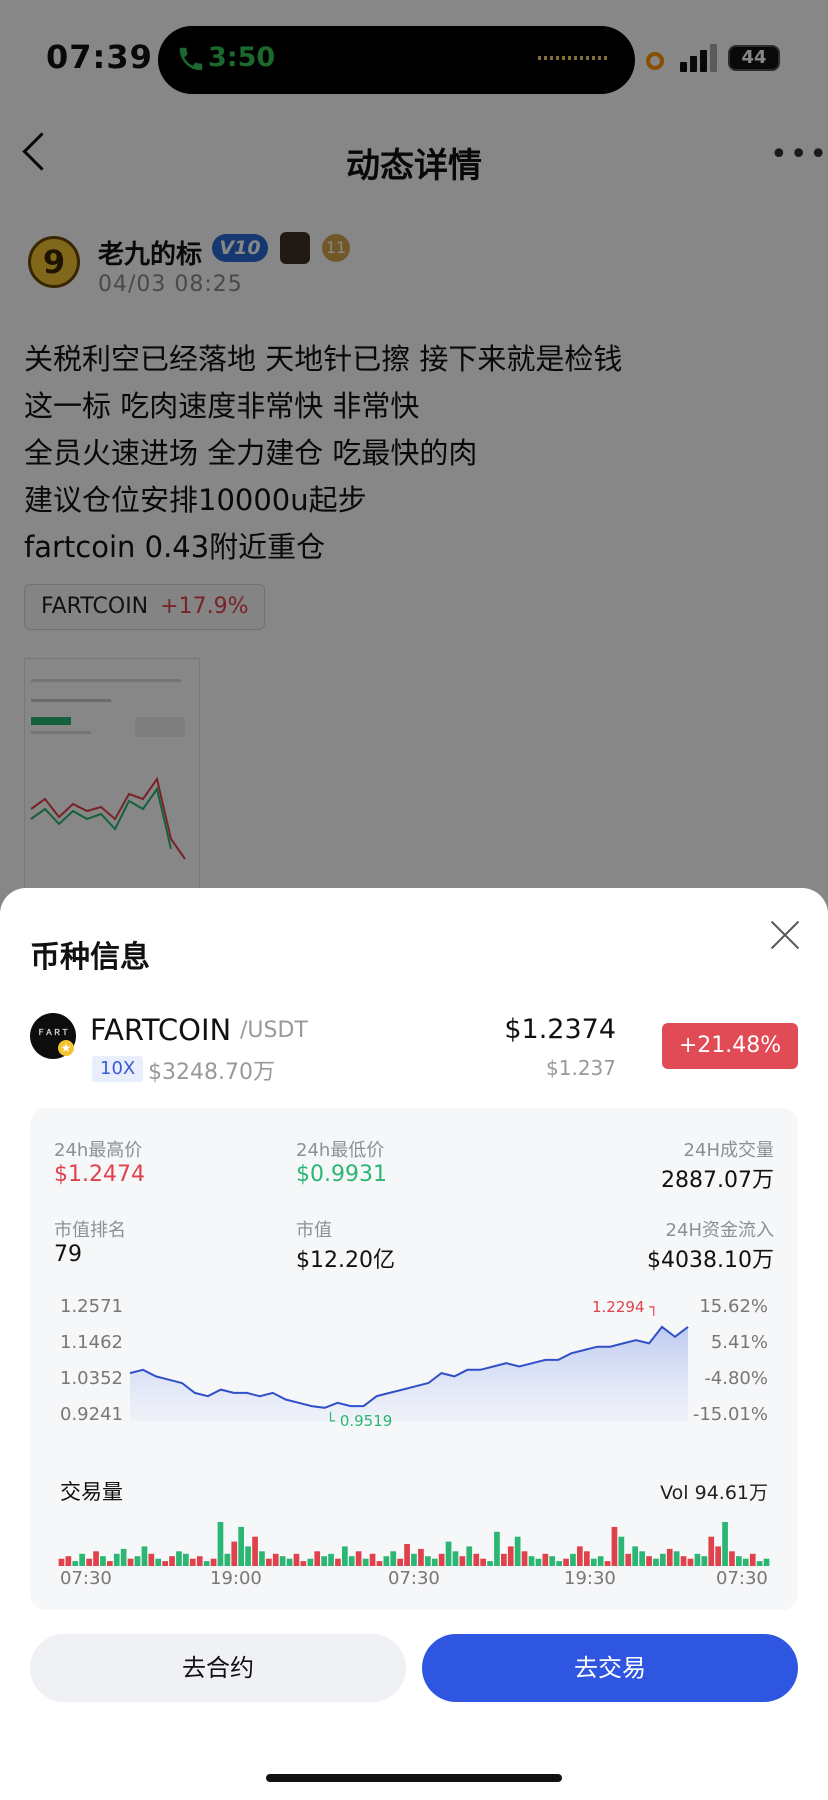 The height and width of the screenshot is (1800, 828). What do you see at coordinates (610, 1668) in the screenshot?
I see `trade-button: 去交易` at bounding box center [610, 1668].